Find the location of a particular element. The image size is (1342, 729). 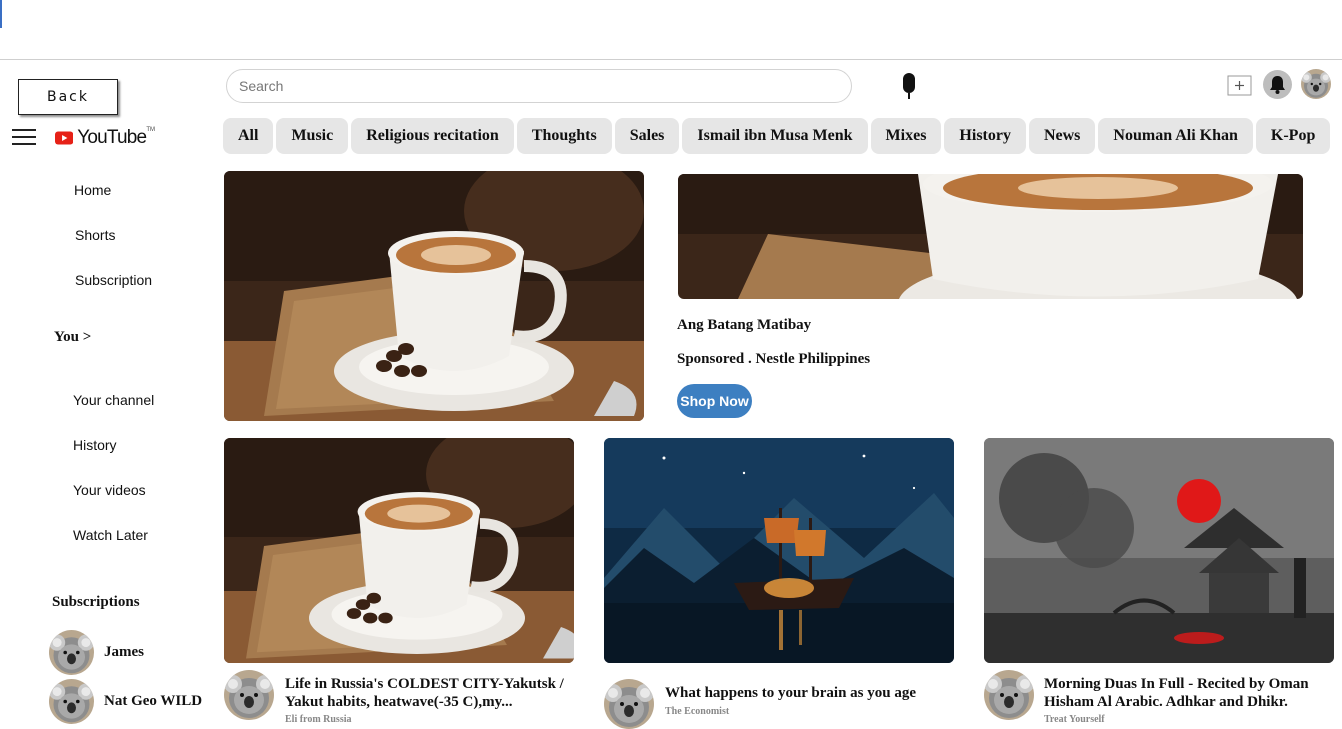

youtube-logo: YouTube TM is located at coordinates (105, 138).